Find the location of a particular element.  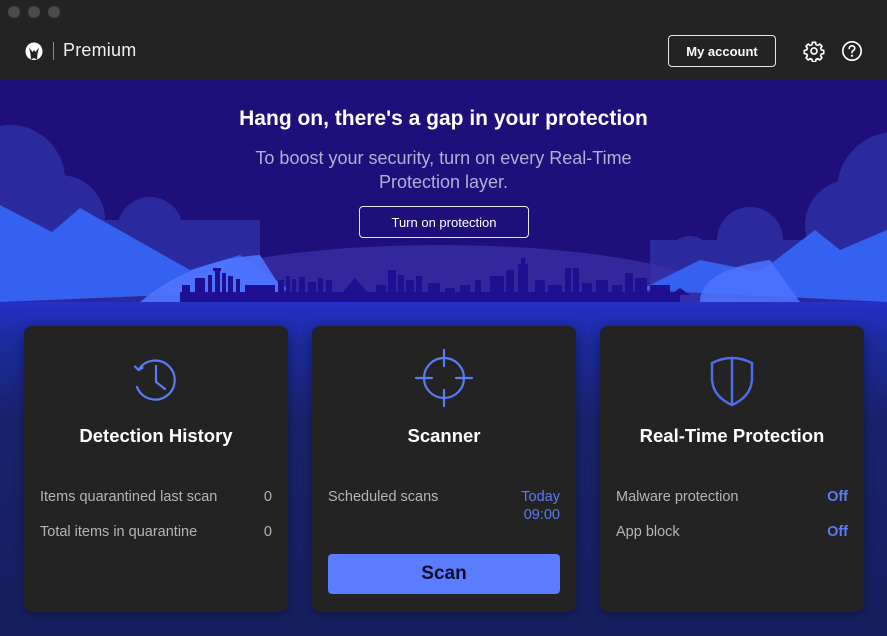

window-zoom-button is located at coordinates (54, 12).